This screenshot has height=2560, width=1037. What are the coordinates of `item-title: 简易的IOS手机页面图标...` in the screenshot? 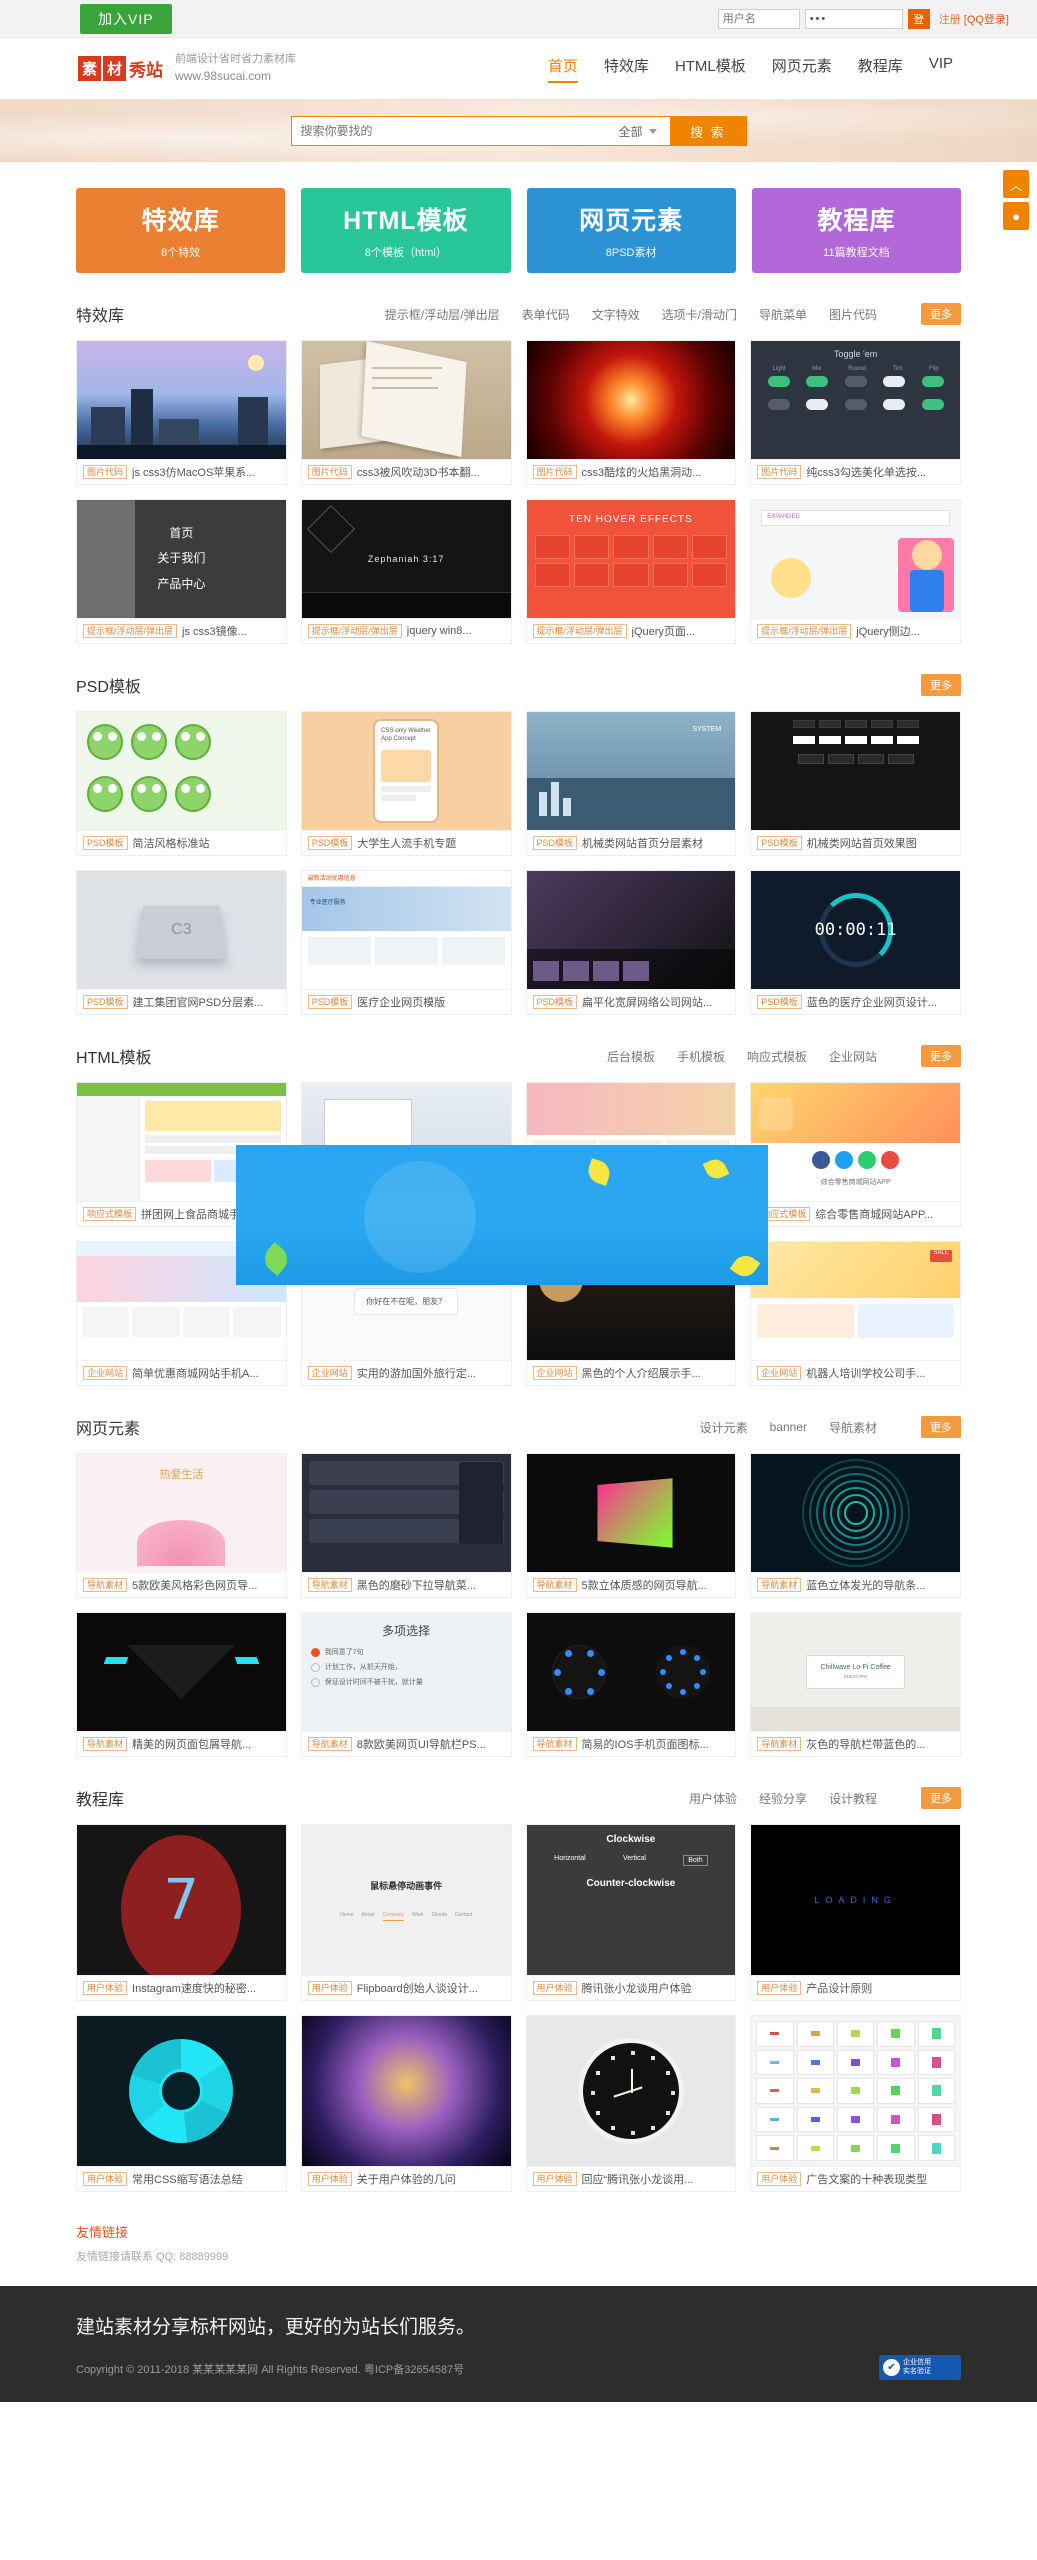 It's located at (645, 1744).